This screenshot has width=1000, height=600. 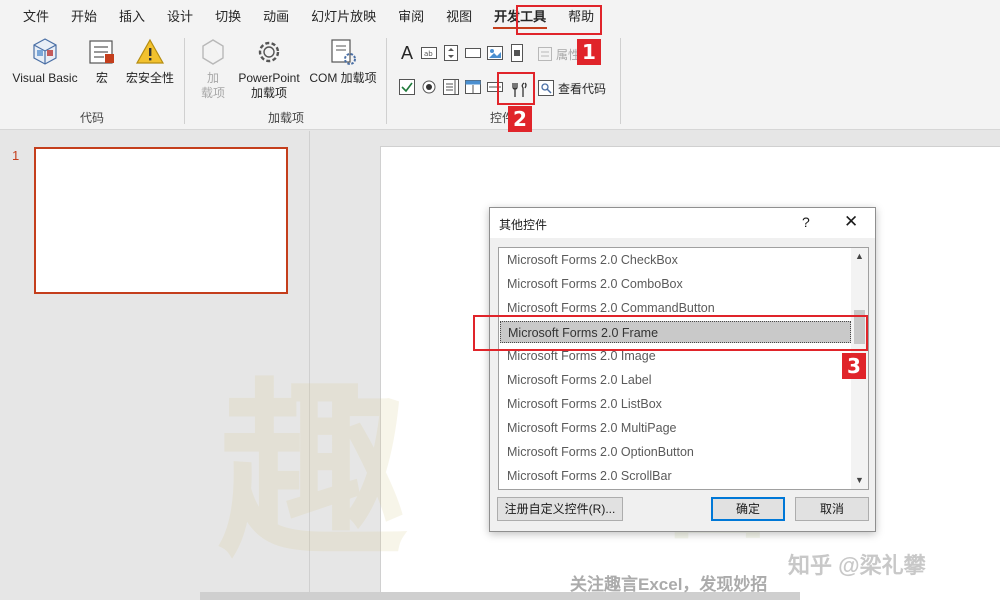 What do you see at coordinates (520, 119) in the screenshot?
I see `annotation-number-2: 2` at bounding box center [520, 119].